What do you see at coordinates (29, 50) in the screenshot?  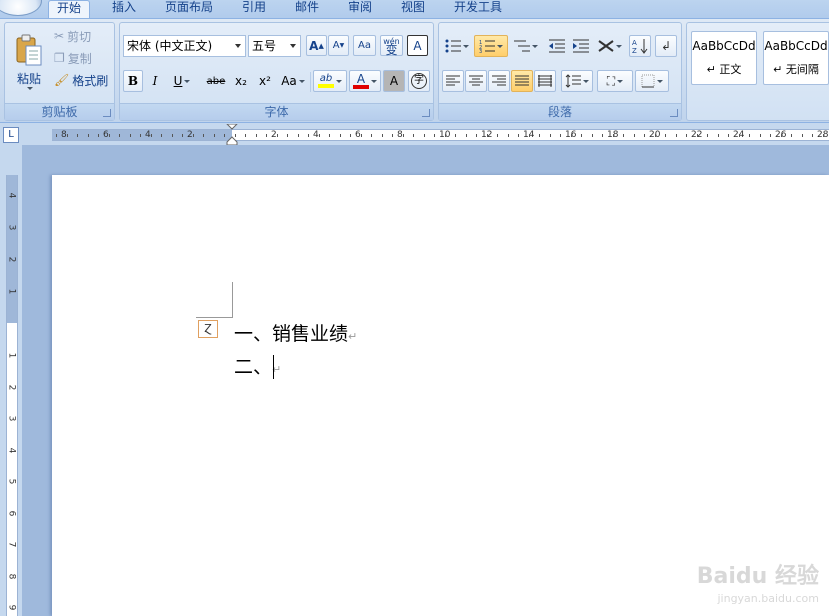 I see `paste-icon` at bounding box center [29, 50].